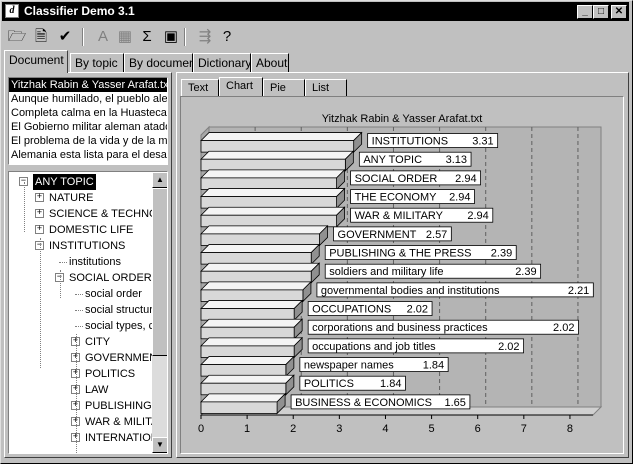 The image size is (633, 464). What do you see at coordinates (110, 278) in the screenshot?
I see `tree-node: SOCIAL ORDER` at bounding box center [110, 278].